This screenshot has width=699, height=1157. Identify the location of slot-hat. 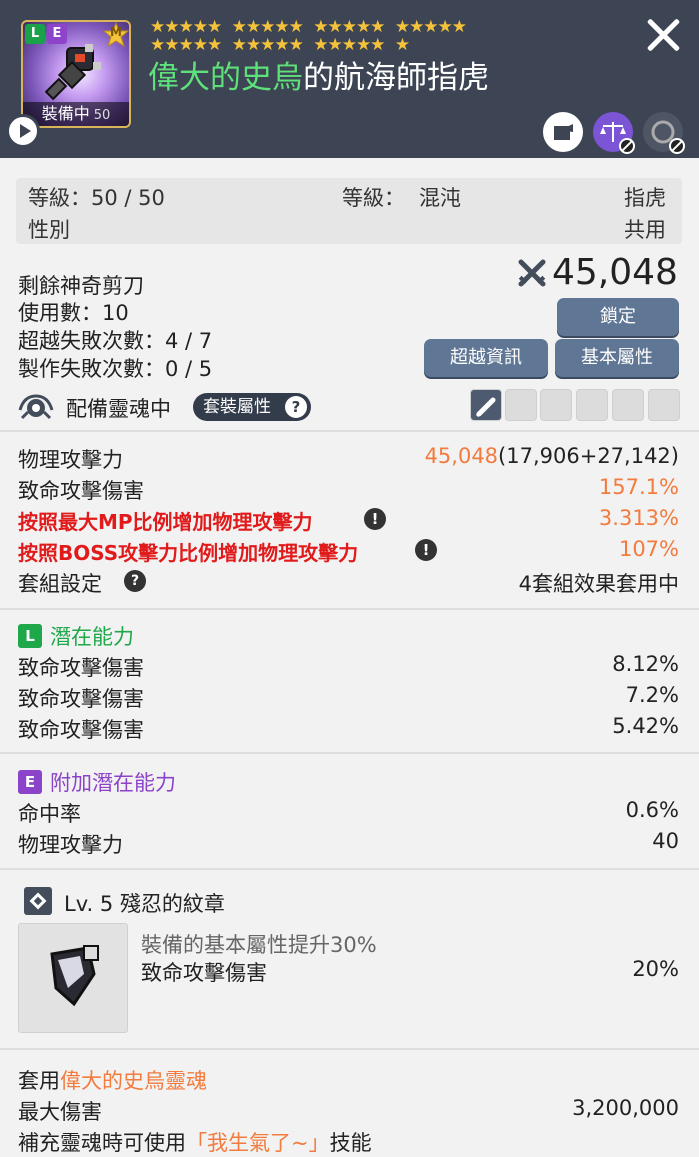
(521, 405).